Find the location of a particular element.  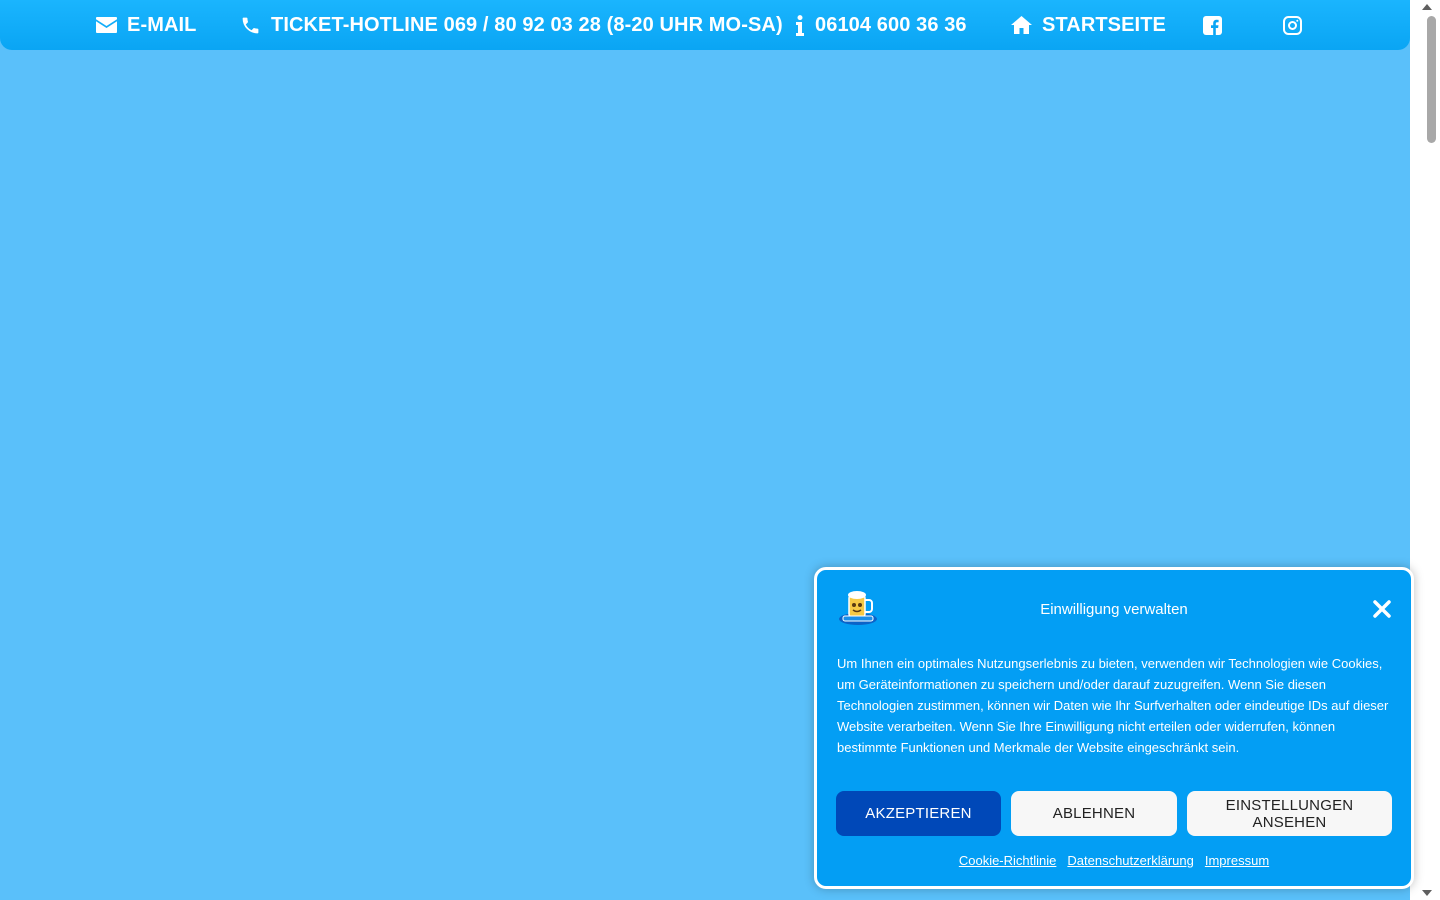

scroll-down-arrow-icon is located at coordinates (1427, 893).